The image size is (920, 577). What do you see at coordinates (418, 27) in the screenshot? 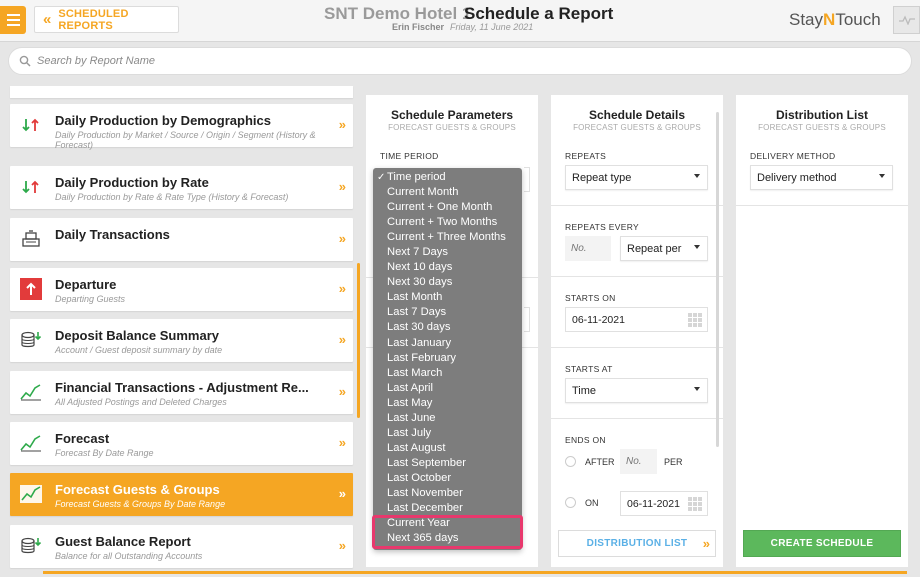
I see `user-name: Erin Fischer` at bounding box center [418, 27].